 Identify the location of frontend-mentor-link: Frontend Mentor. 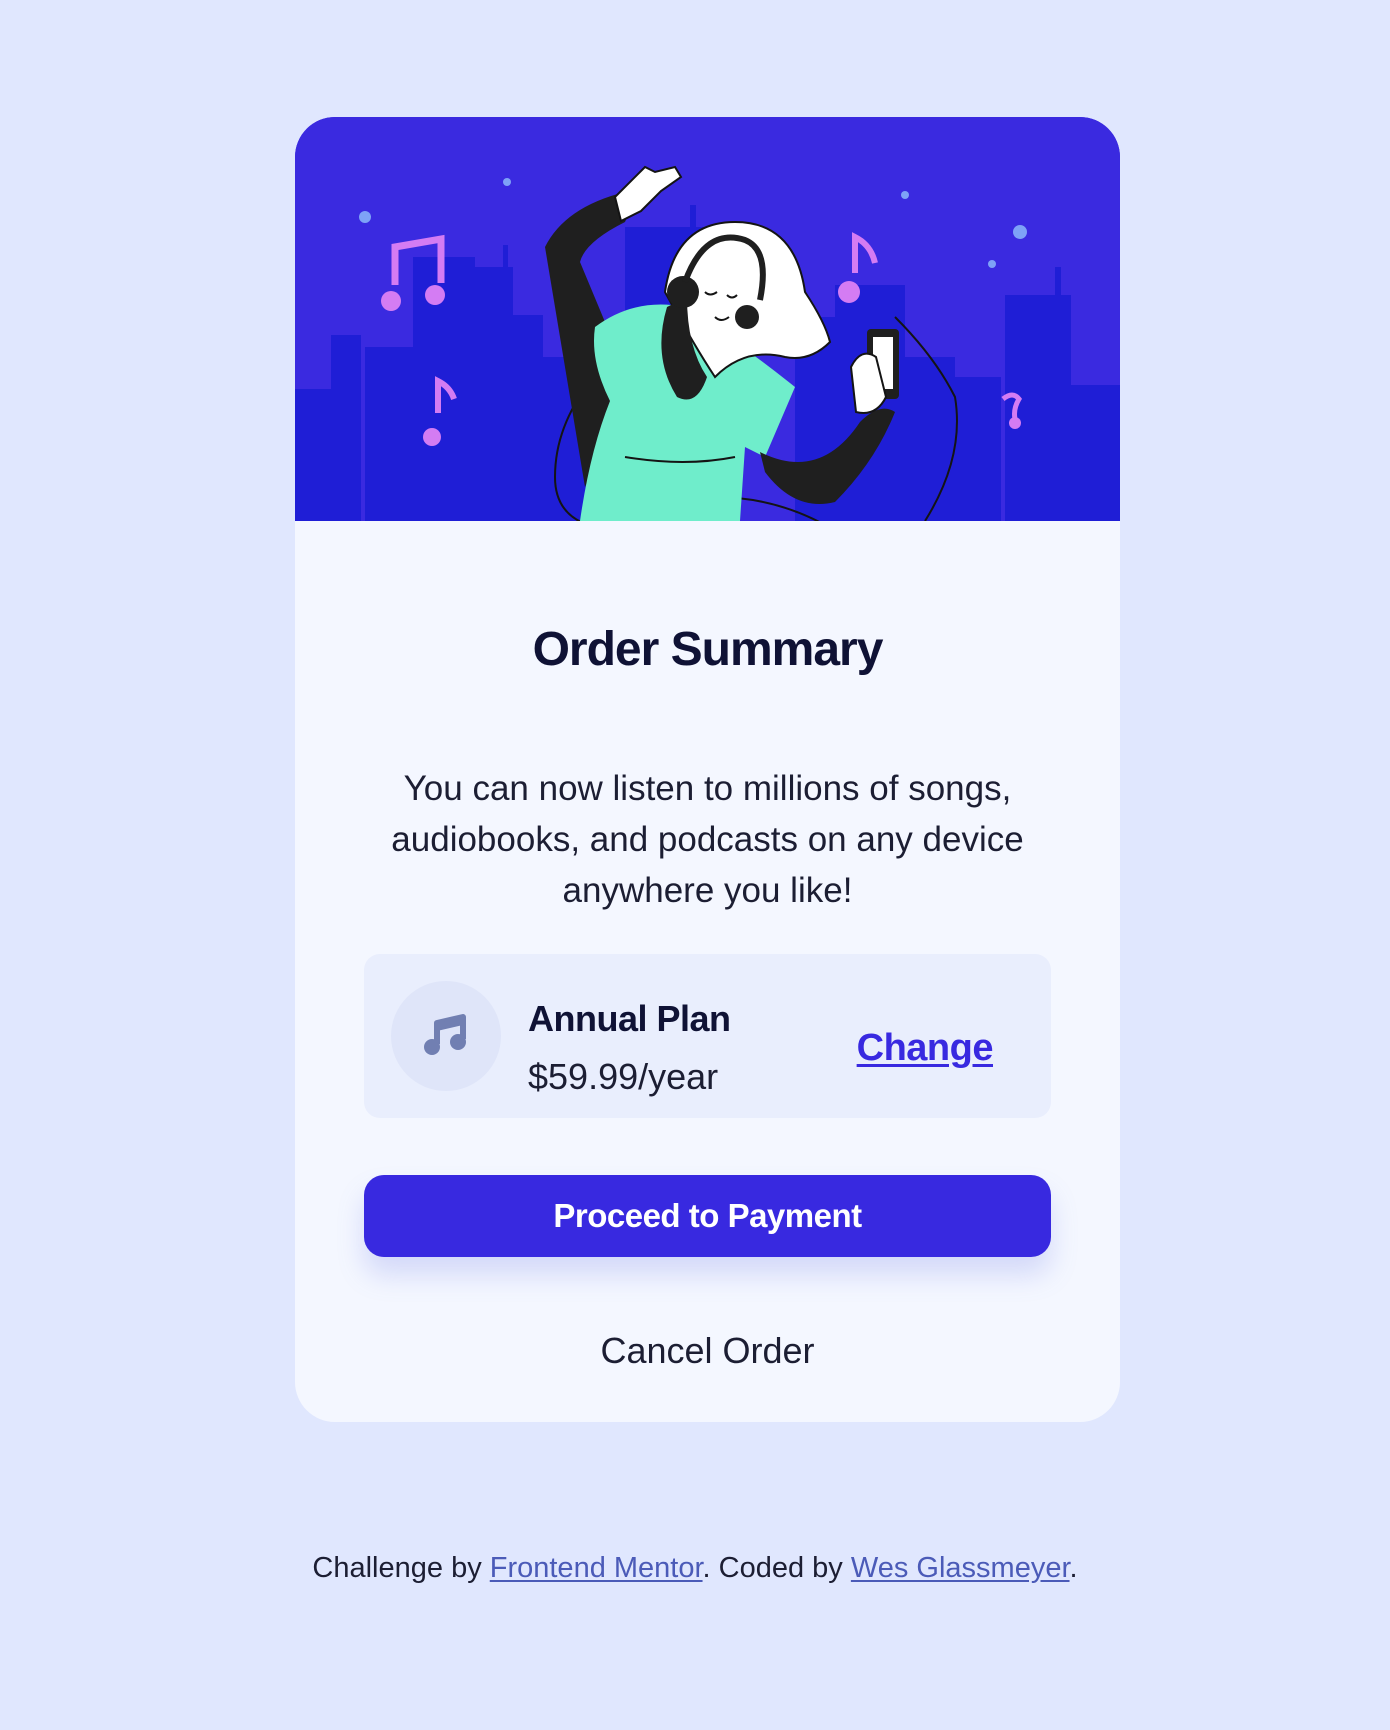
(596, 1568).